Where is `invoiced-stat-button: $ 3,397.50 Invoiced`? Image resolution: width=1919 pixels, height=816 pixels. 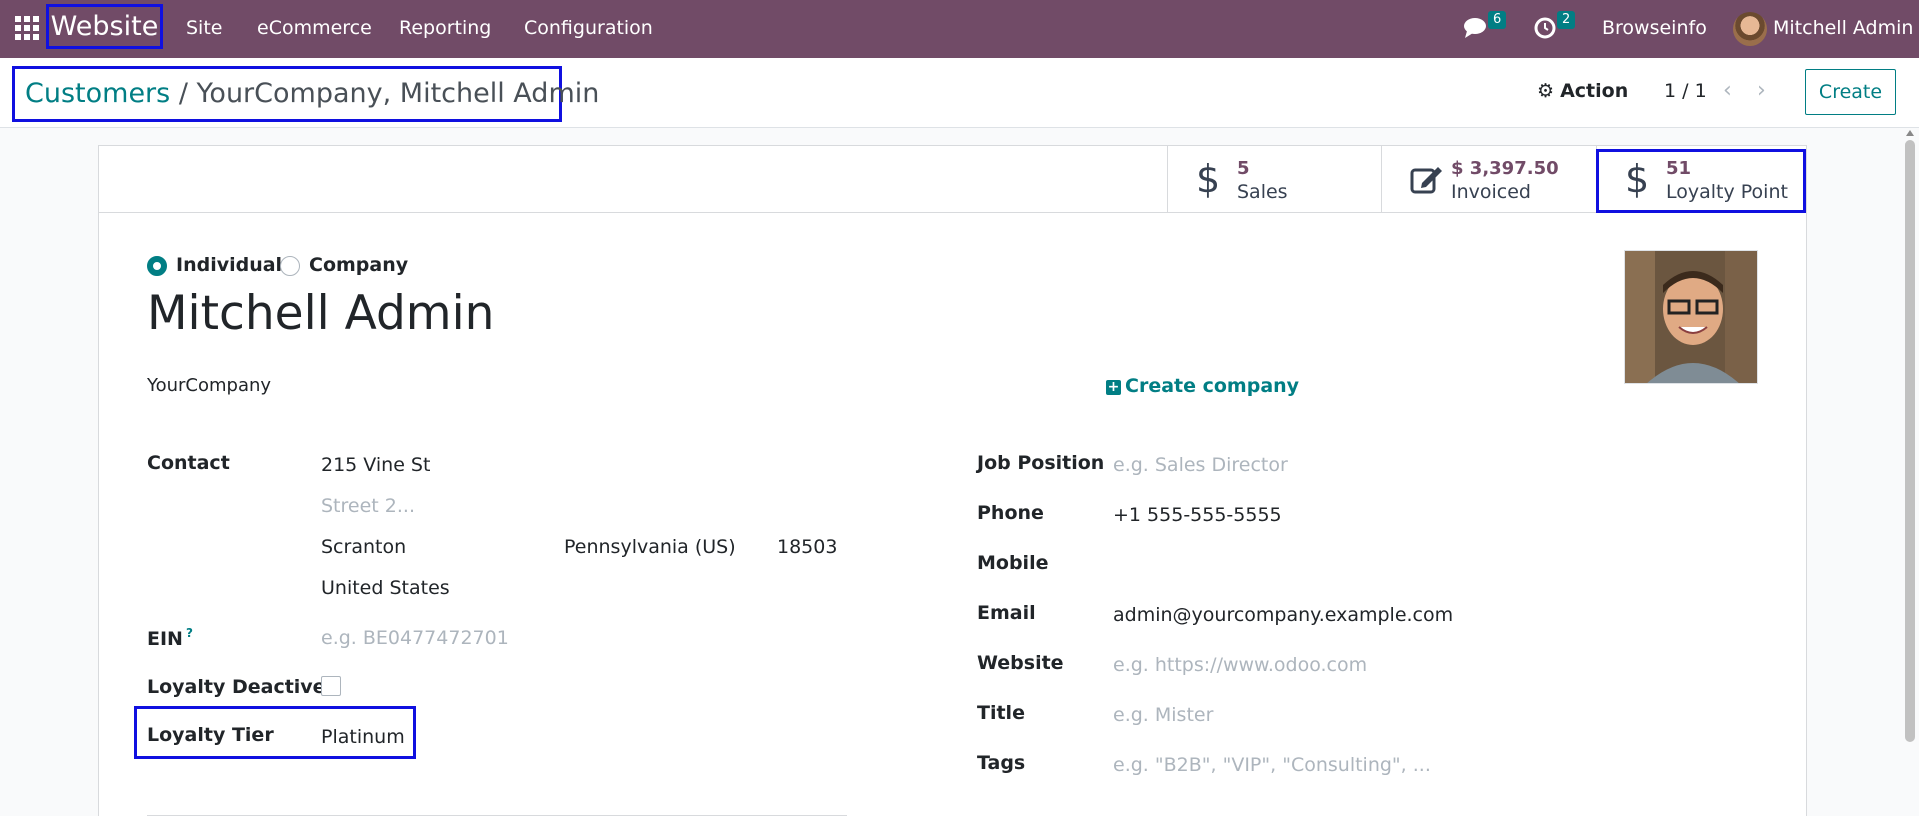
invoiced-stat-button: $ 3,397.50 Invoiced is located at coordinates (1488, 179).